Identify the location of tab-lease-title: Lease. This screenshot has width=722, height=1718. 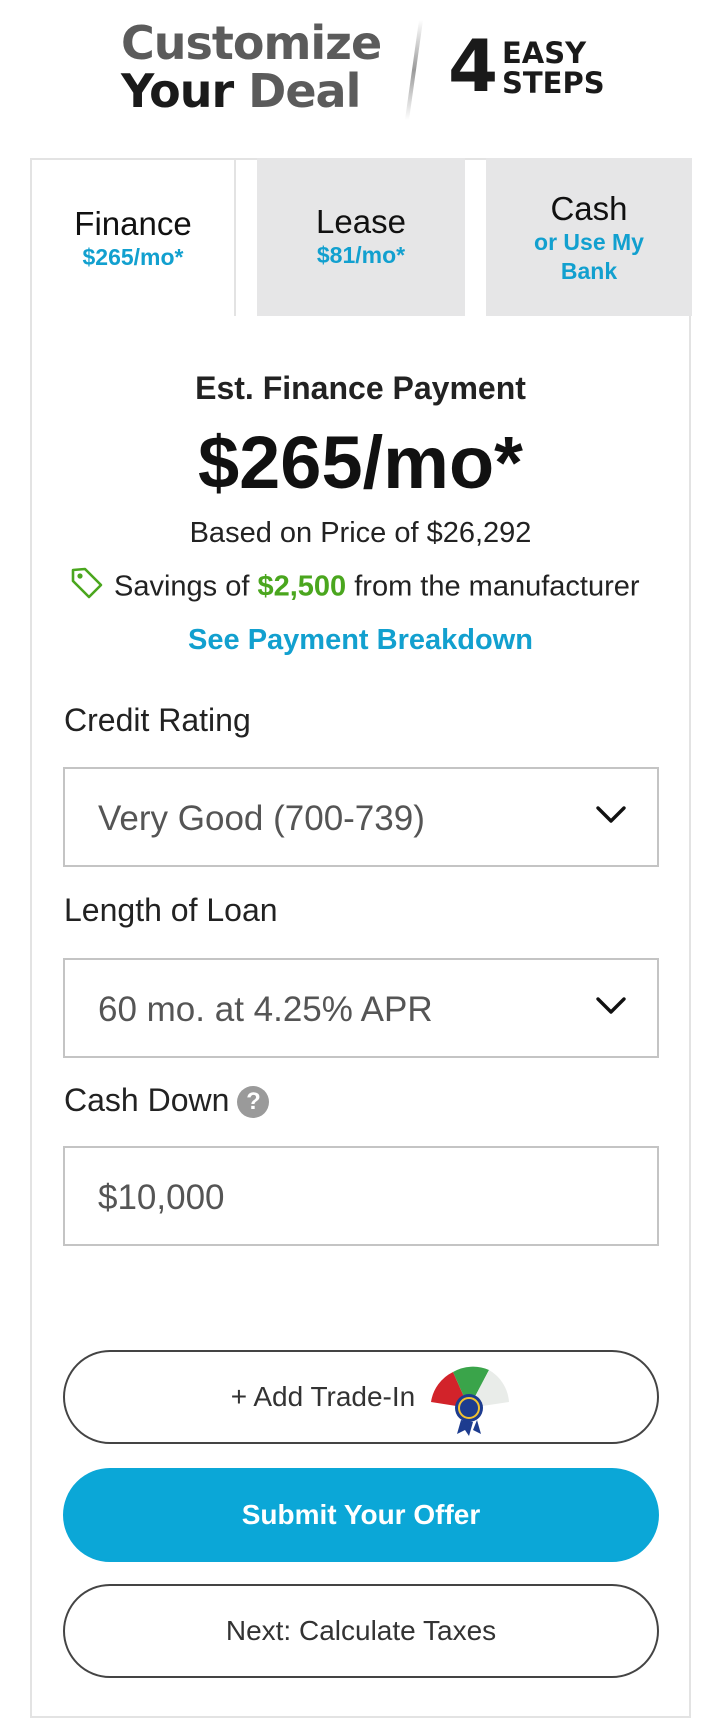
(361, 221).